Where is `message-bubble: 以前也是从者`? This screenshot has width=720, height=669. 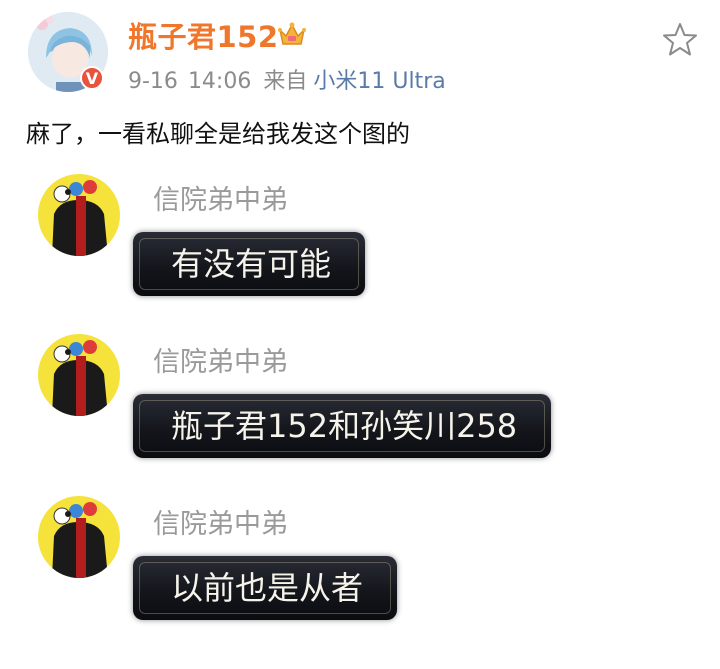
message-bubble: 以前也是从者 is located at coordinates (265, 588).